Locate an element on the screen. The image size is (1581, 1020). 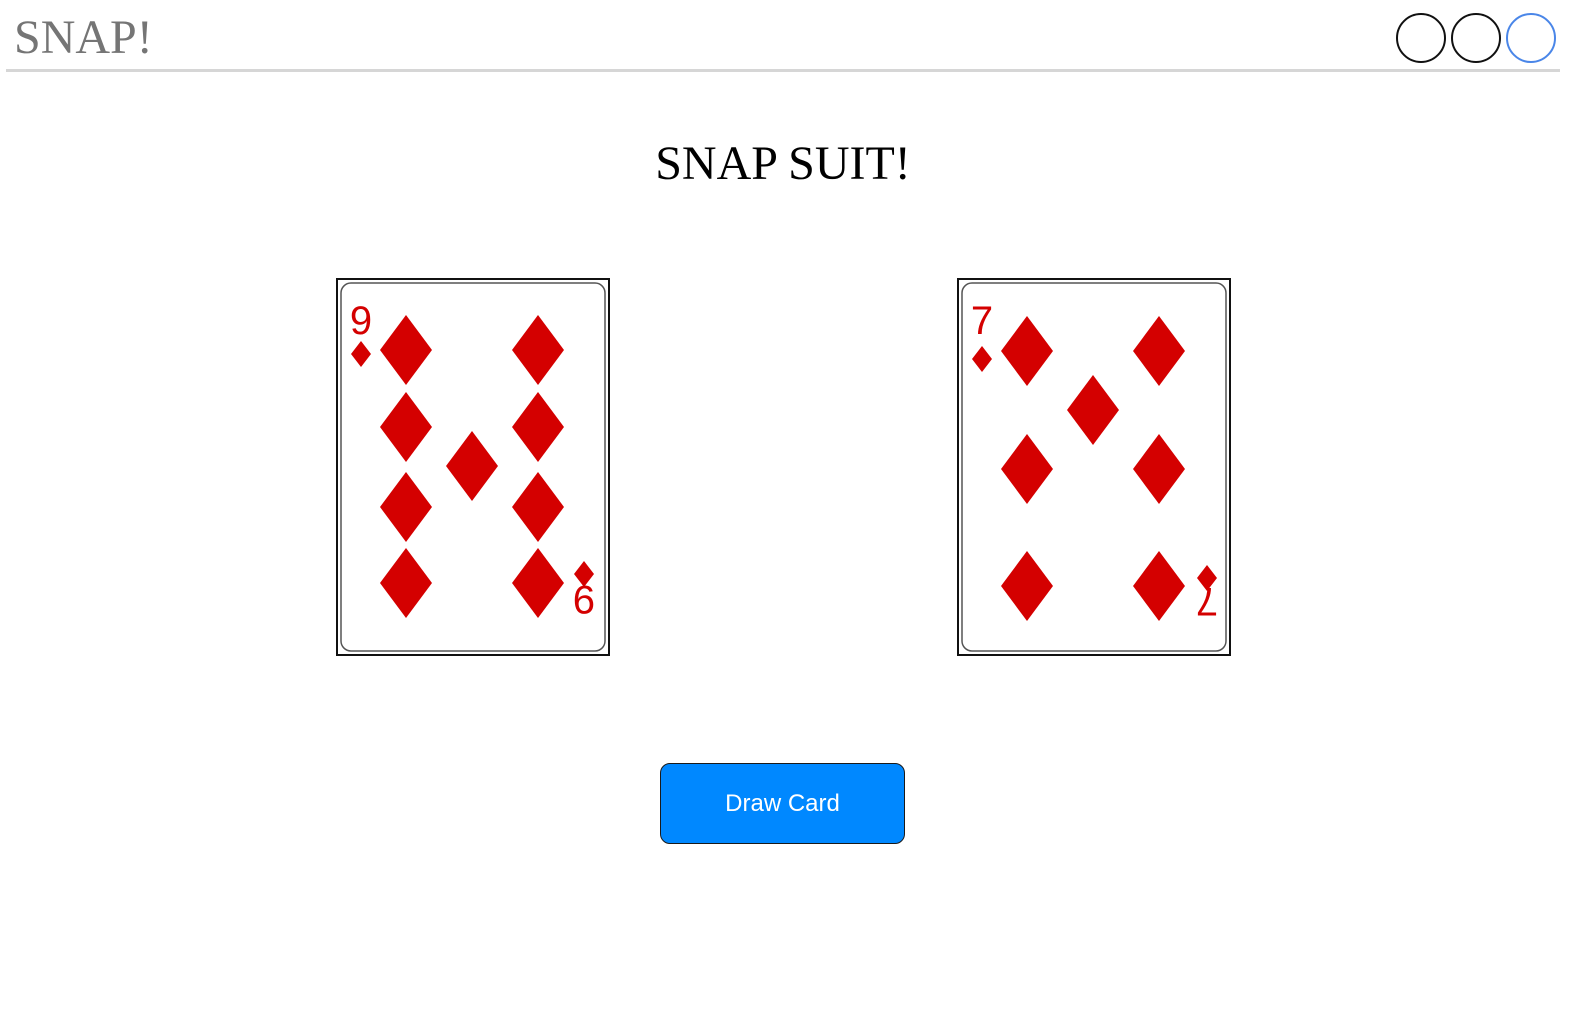
app-header: SNAP! is located at coordinates (783, 36).